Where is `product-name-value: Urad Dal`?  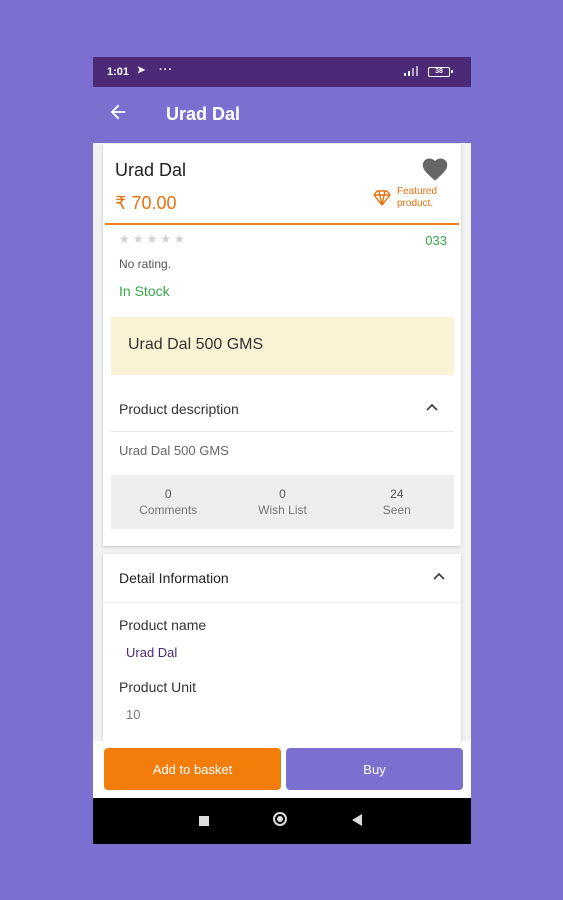
product-name-value: Urad Dal is located at coordinates (152, 652).